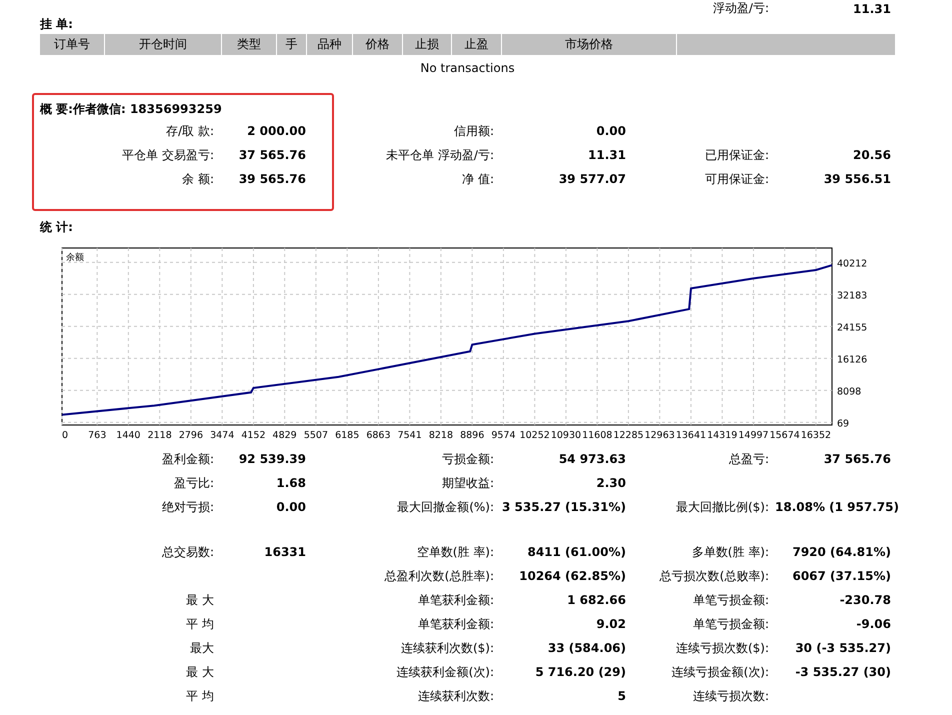 This screenshot has width=952, height=715. Describe the element at coordinates (75, 258) in the screenshot. I see `series-label: 余额` at that location.